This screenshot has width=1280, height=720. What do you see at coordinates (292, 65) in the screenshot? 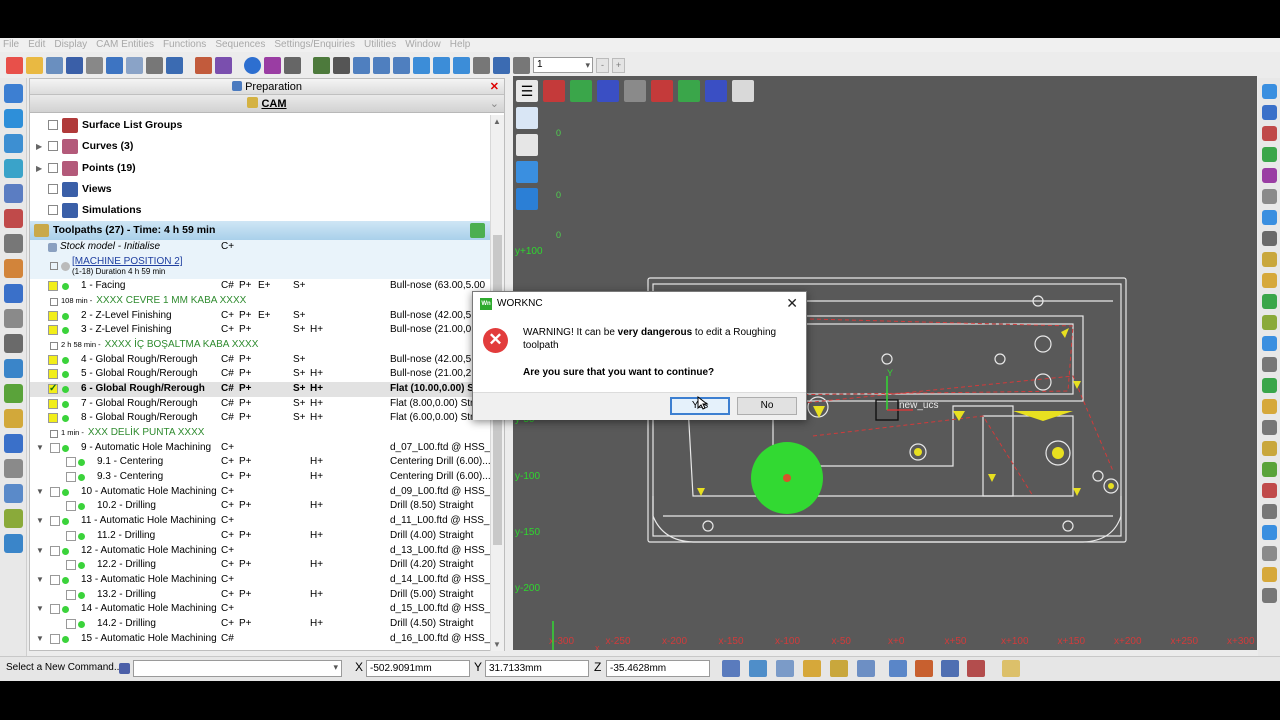
I see `render-icon` at bounding box center [292, 65].